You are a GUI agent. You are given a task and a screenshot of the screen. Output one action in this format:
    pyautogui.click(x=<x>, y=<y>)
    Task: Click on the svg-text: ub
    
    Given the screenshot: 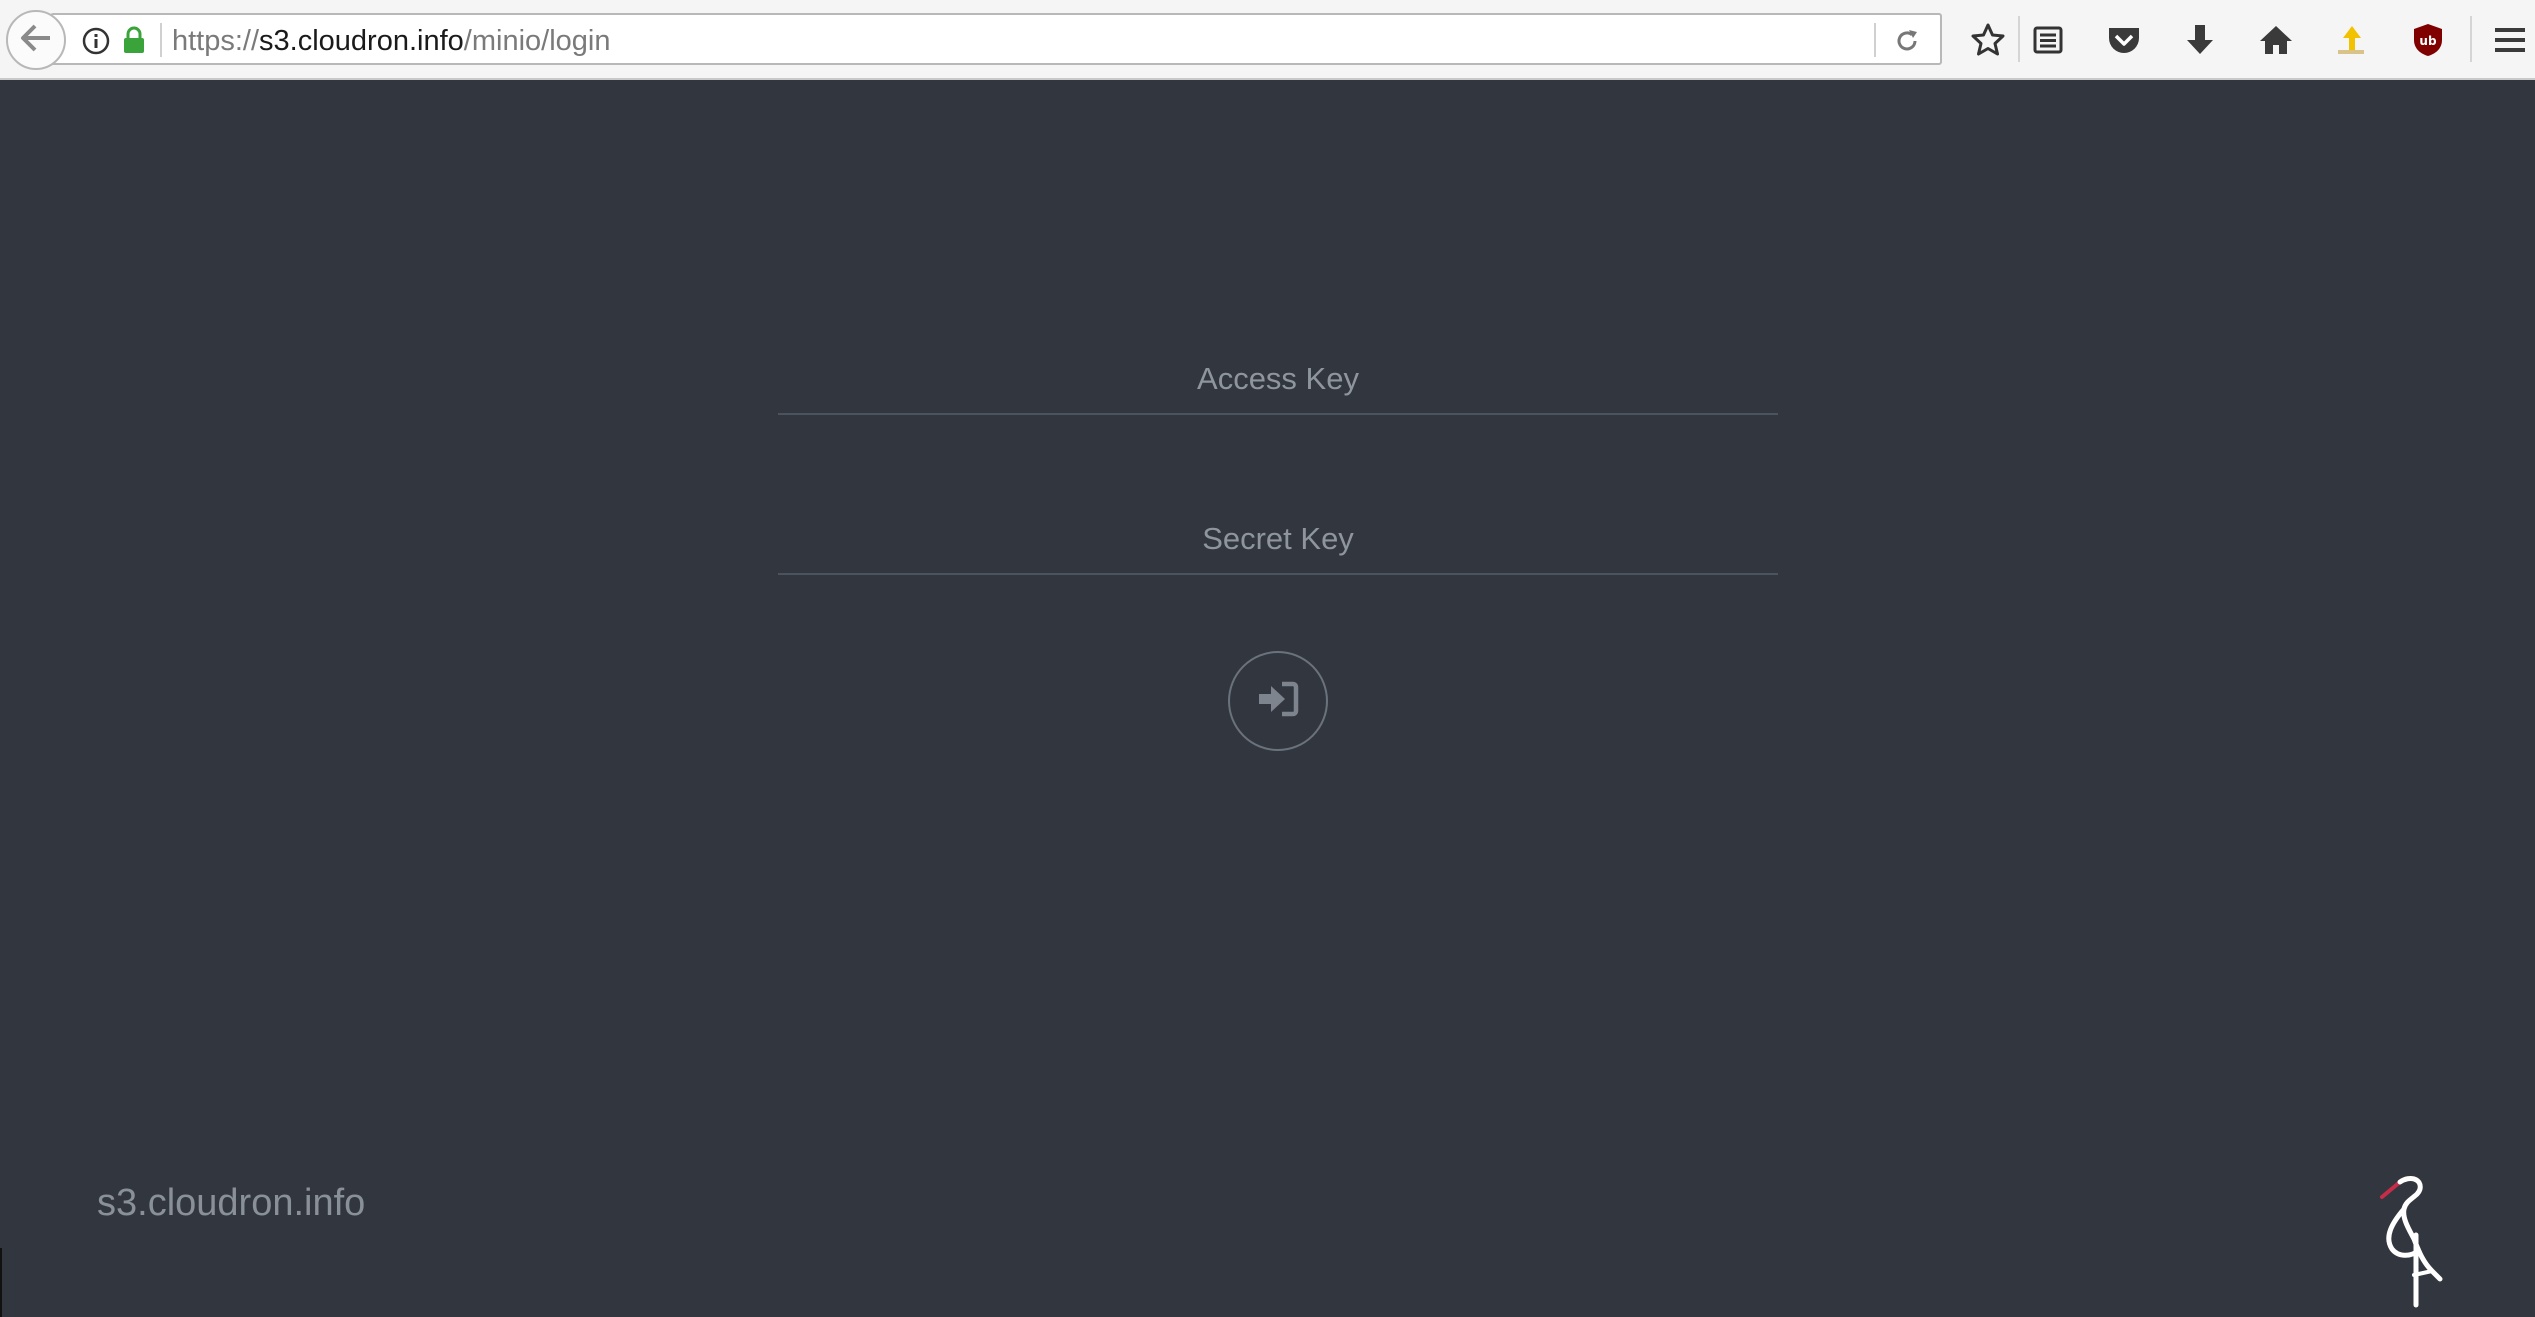 What is the action you would take?
    pyautogui.click(x=2428, y=41)
    